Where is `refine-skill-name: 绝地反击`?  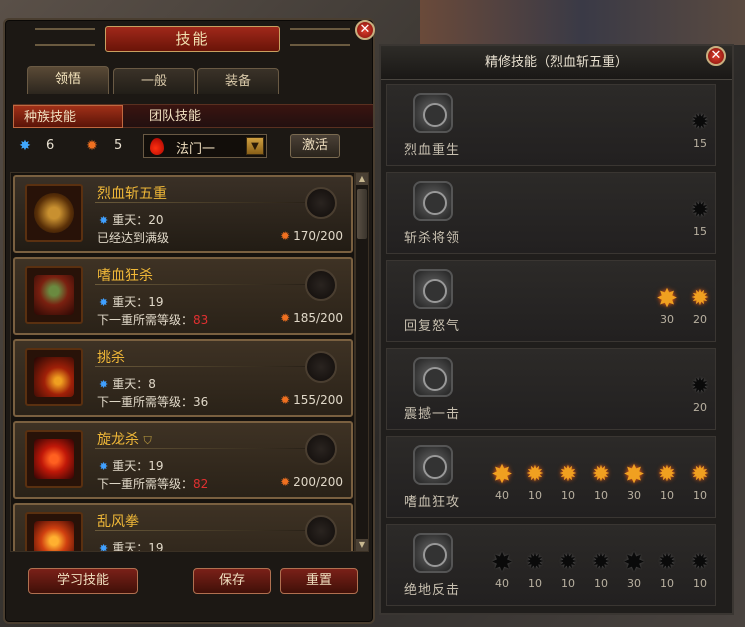
refine-skill-name: 绝地反击 is located at coordinates (432, 590).